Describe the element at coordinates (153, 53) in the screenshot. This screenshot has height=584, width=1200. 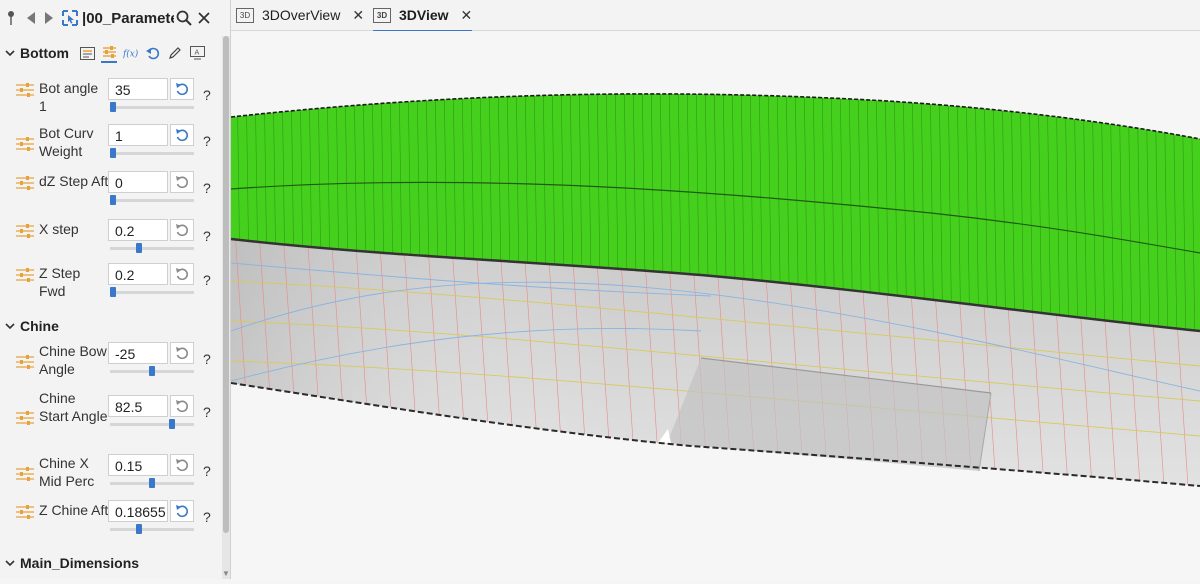
I see `undo-icon` at that location.